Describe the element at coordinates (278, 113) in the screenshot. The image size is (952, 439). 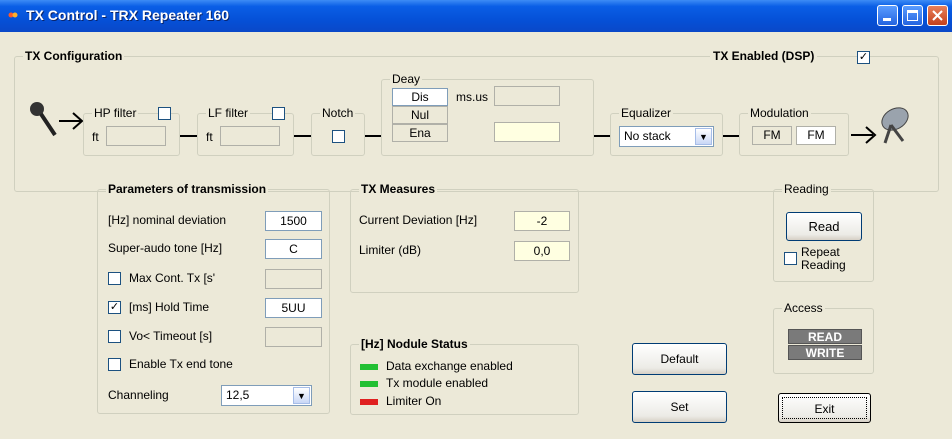
I see `lf-filter-checkbox` at that location.